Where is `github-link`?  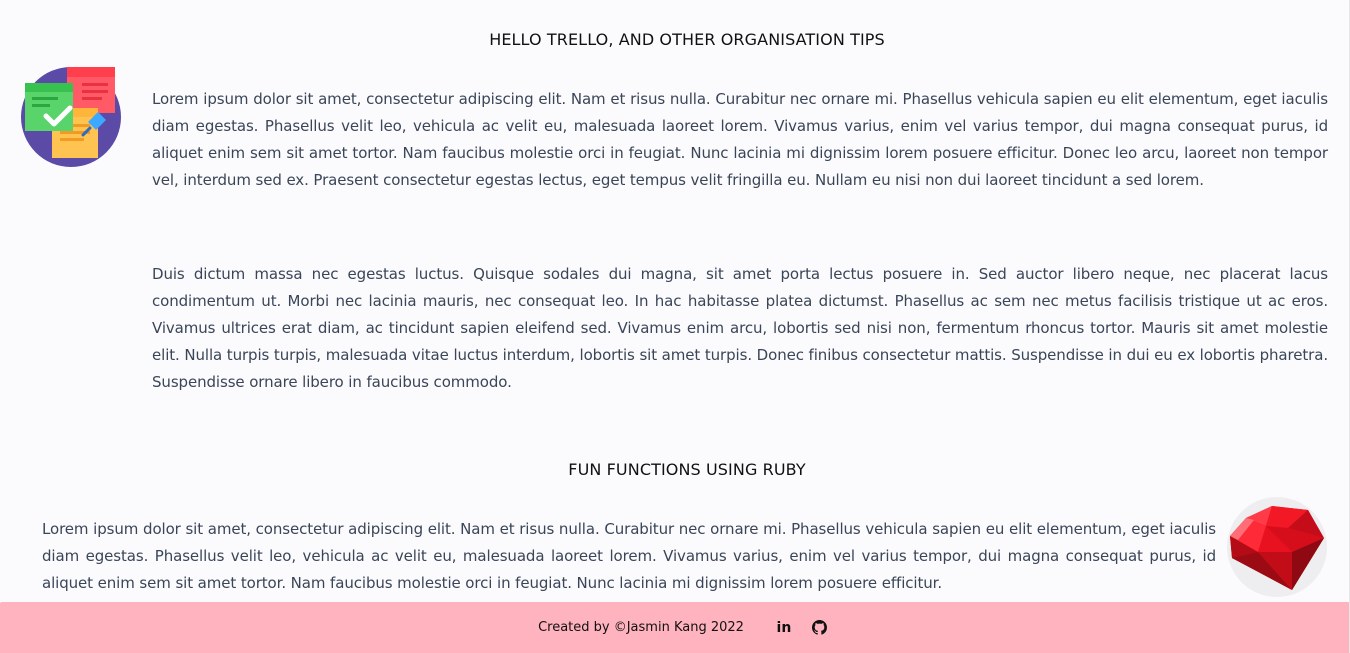 github-link is located at coordinates (820, 628).